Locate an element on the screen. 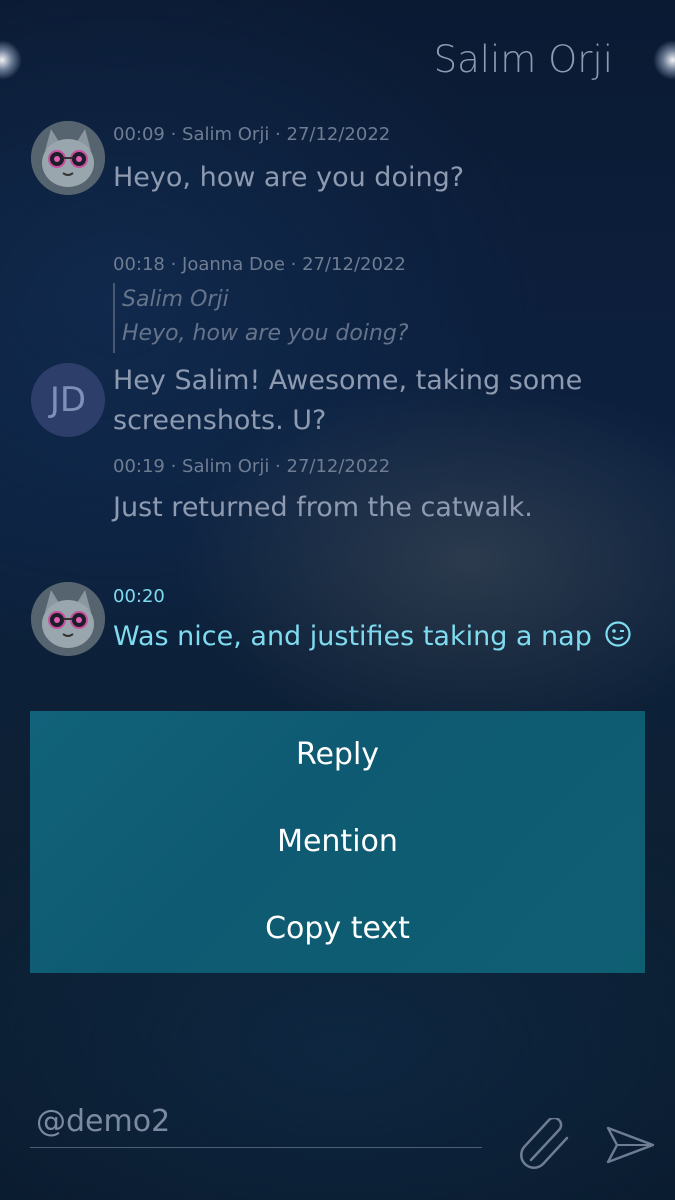 This screenshot has height=1200, width=675. reply-menu-item: Reply is located at coordinates (337, 754).